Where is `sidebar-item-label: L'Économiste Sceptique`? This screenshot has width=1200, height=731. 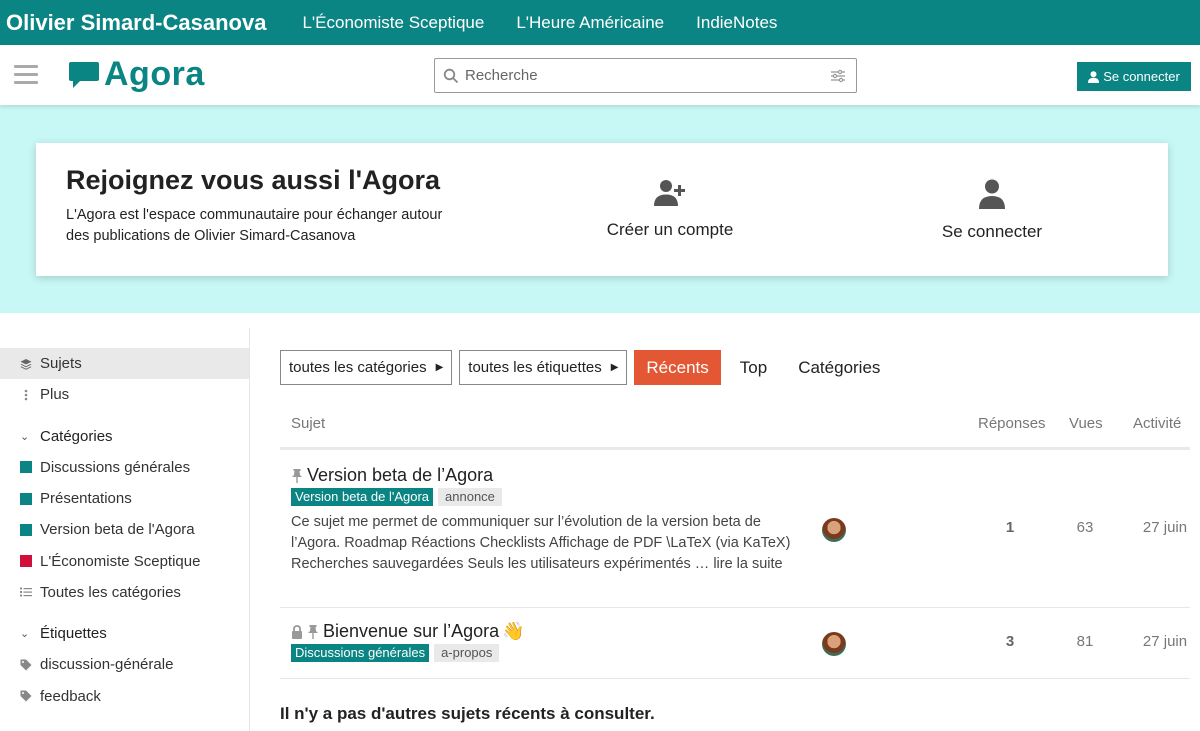 sidebar-item-label: L'Économiste Sceptique is located at coordinates (120, 561).